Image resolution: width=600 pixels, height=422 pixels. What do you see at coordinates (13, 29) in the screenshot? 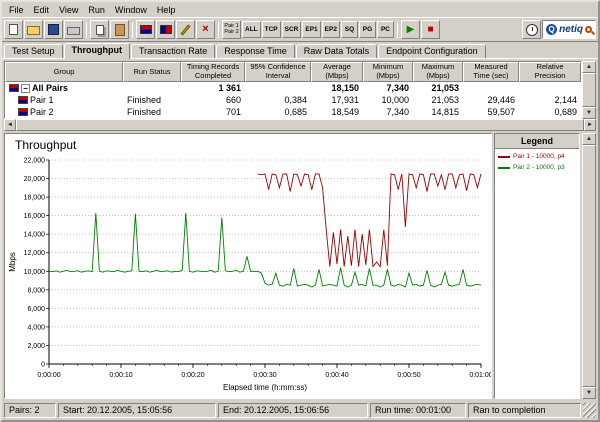
I see `new-test-button` at bounding box center [13, 29].